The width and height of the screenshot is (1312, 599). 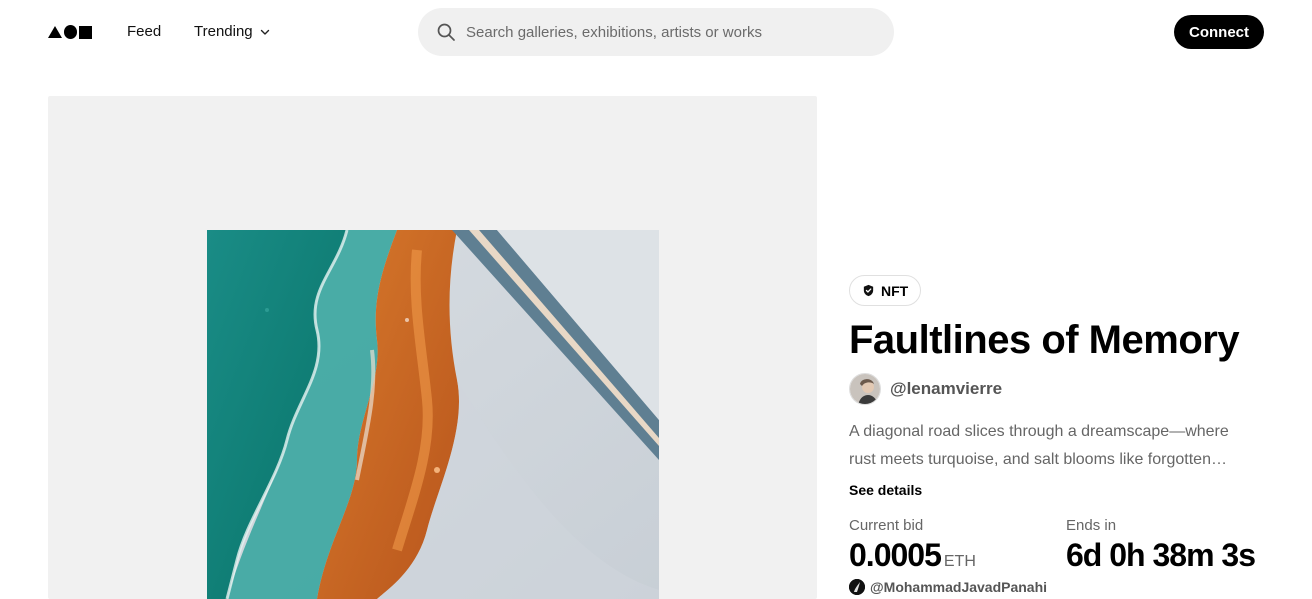 I want to click on search-bar, so click(x=656, y=32).